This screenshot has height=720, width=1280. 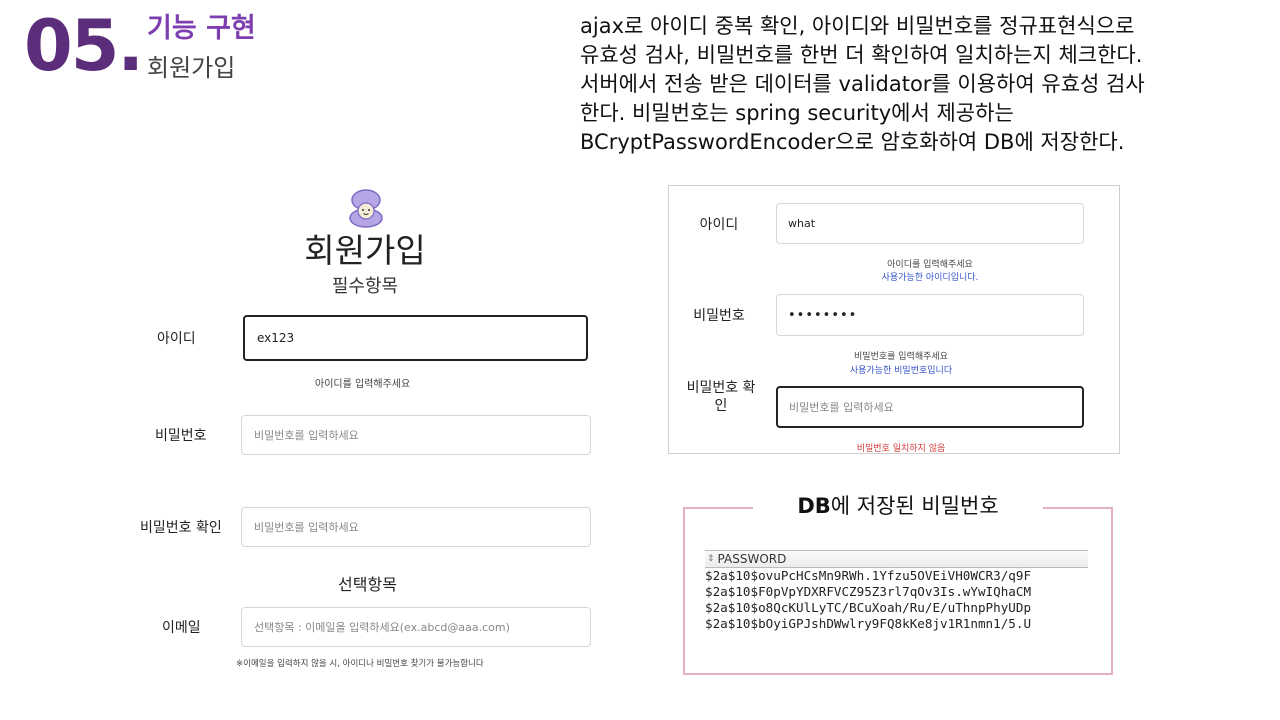 I want to click on id-helper-text: 아이디를 입력해주세요, so click(x=363, y=384).